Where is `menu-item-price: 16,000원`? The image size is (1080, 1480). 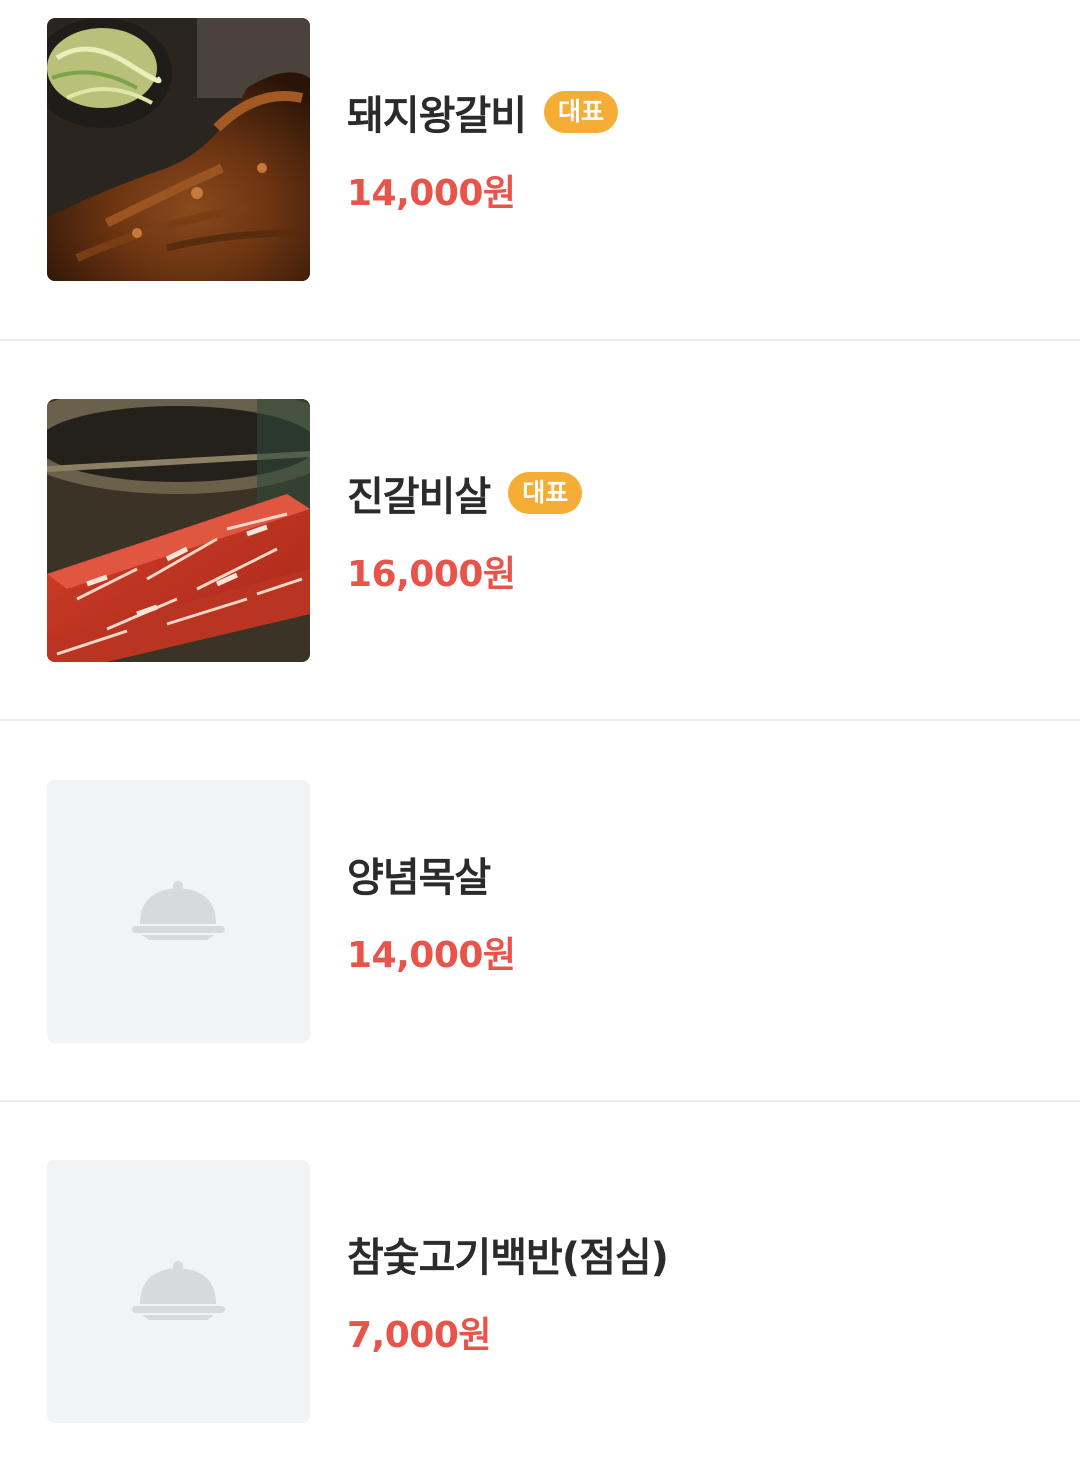
menu-item-price: 16,000원 is located at coordinates (431, 574).